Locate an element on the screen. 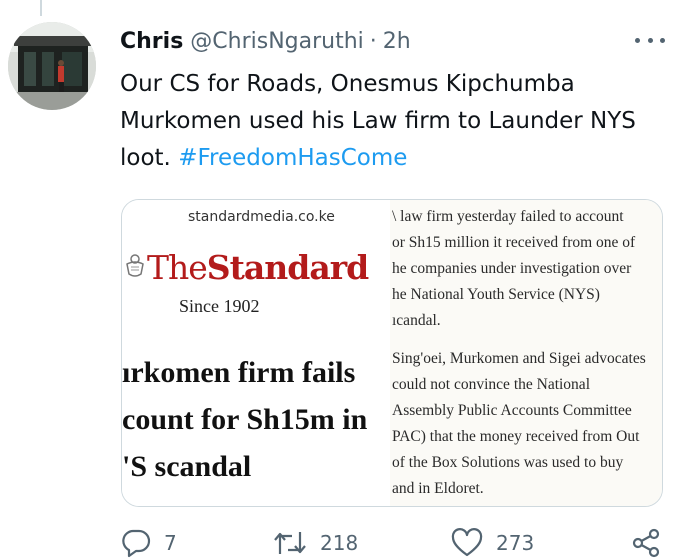 This screenshot has width=693, height=560. author-handle: @ChrisNgaruthi is located at coordinates (277, 41).